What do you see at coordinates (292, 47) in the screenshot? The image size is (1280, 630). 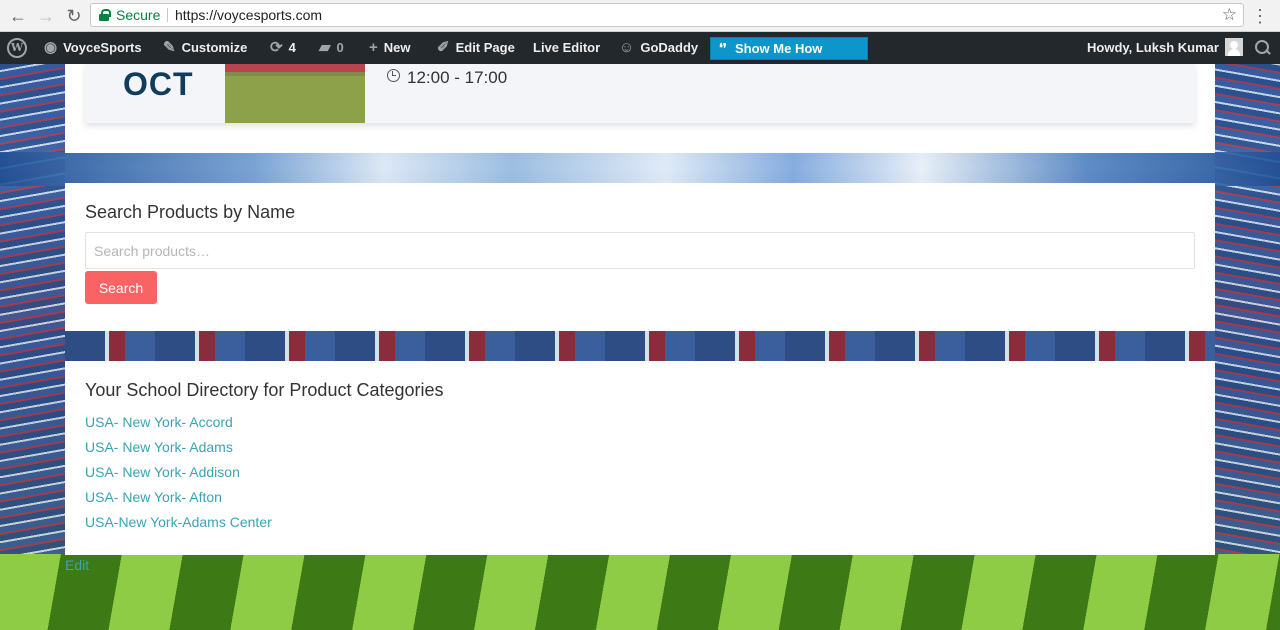 I see `updates-count: 4` at bounding box center [292, 47].